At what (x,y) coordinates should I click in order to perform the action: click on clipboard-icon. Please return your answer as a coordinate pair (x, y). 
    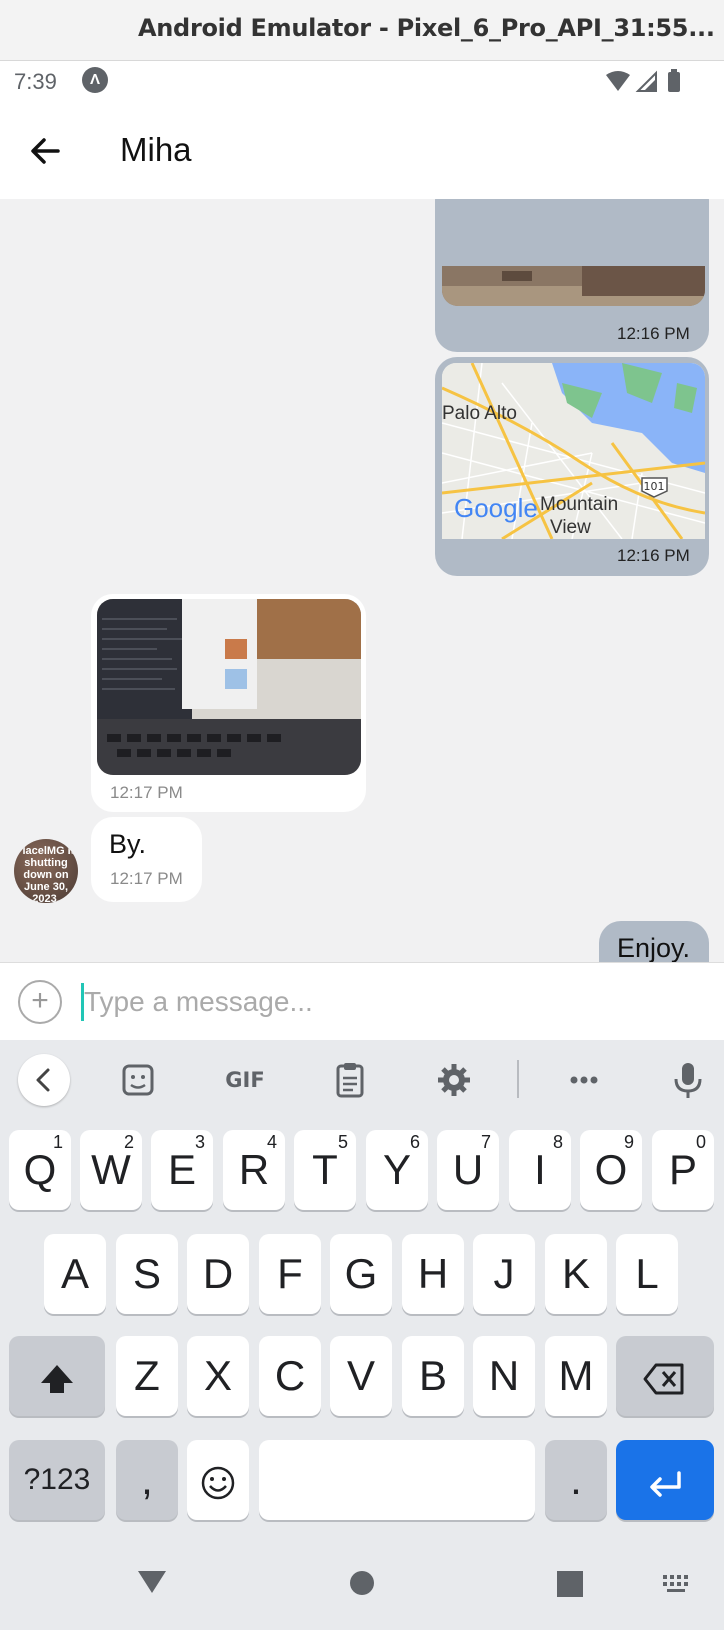
    Looking at the image, I should click on (350, 1080).